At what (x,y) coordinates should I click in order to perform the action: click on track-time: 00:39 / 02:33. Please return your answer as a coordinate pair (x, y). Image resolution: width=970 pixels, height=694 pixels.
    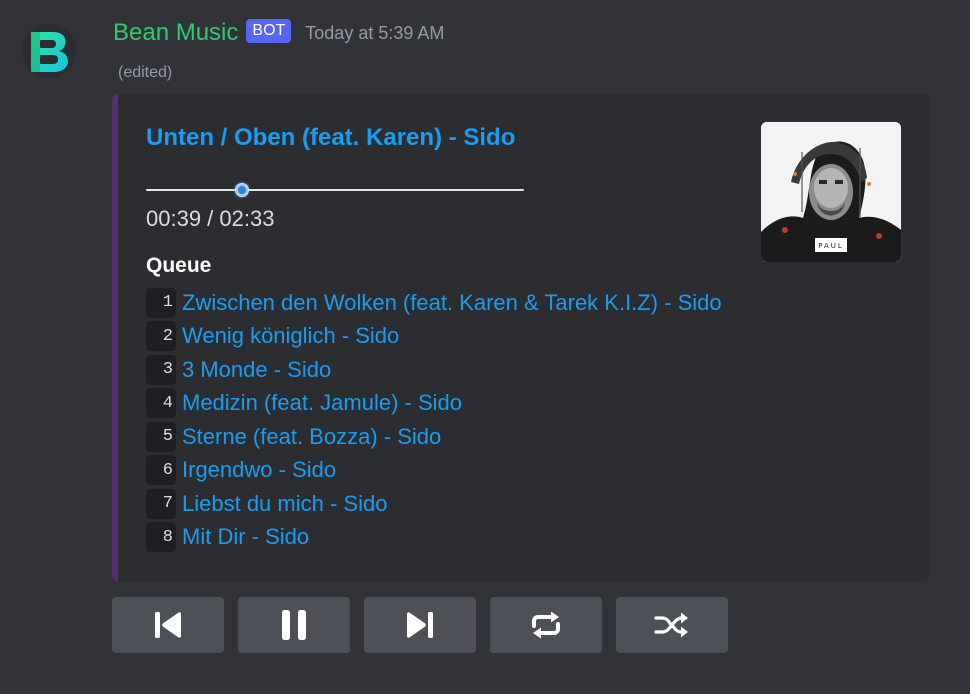
    Looking at the image, I should click on (210, 218).